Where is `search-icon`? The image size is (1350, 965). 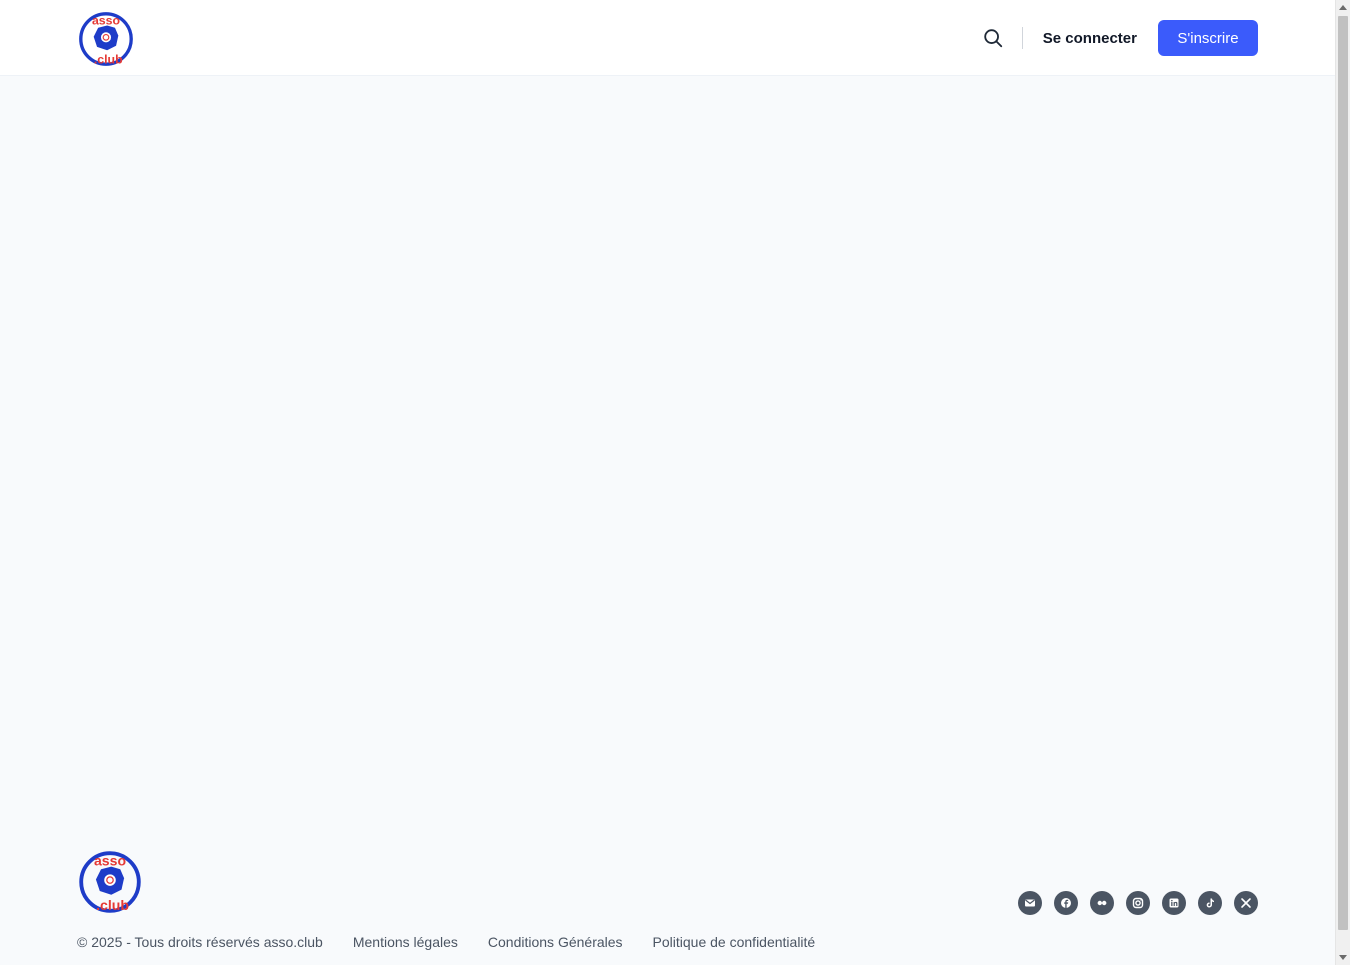 search-icon is located at coordinates (993, 38).